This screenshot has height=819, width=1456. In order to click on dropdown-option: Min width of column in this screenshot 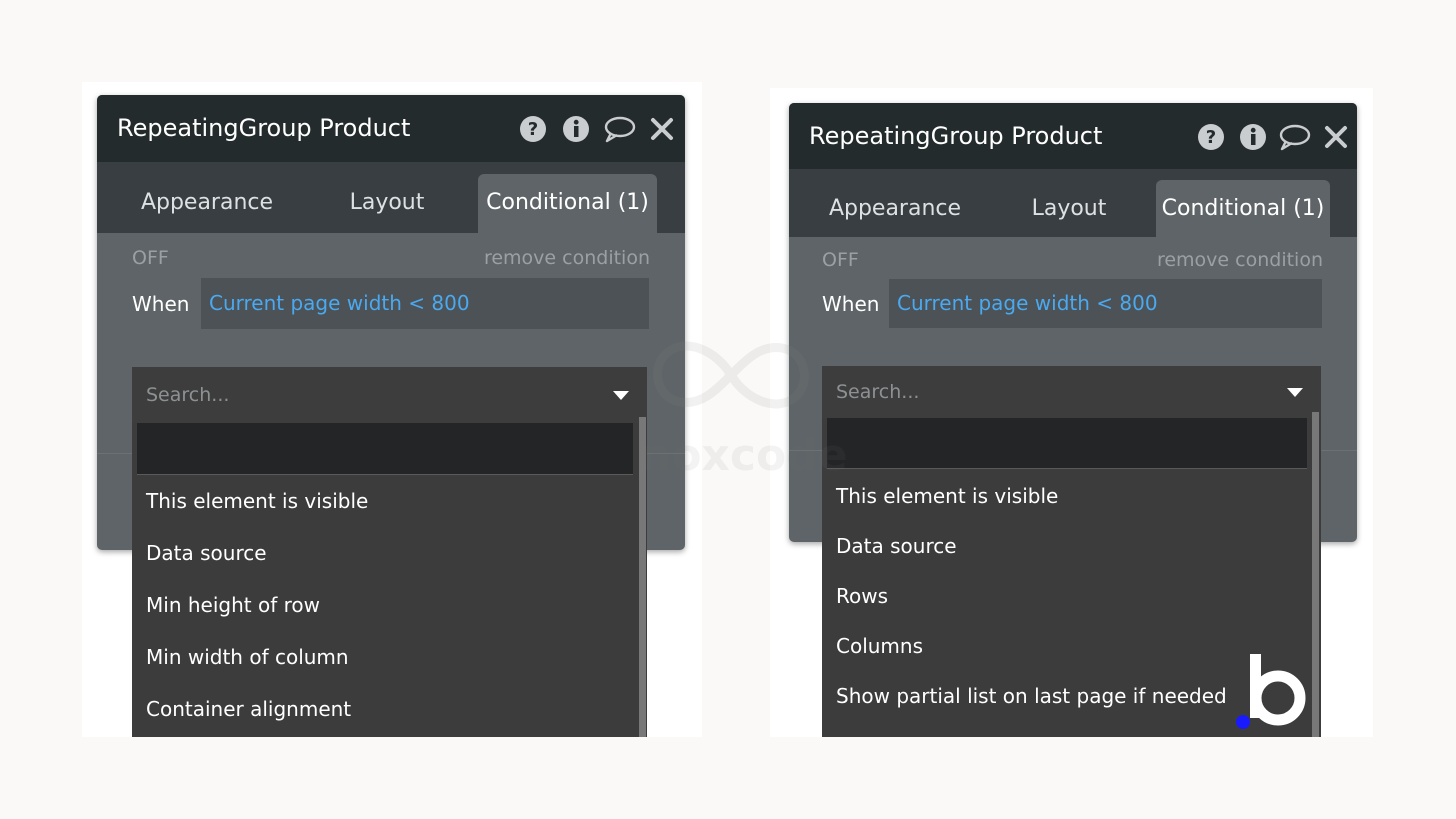, I will do `click(247, 657)`.